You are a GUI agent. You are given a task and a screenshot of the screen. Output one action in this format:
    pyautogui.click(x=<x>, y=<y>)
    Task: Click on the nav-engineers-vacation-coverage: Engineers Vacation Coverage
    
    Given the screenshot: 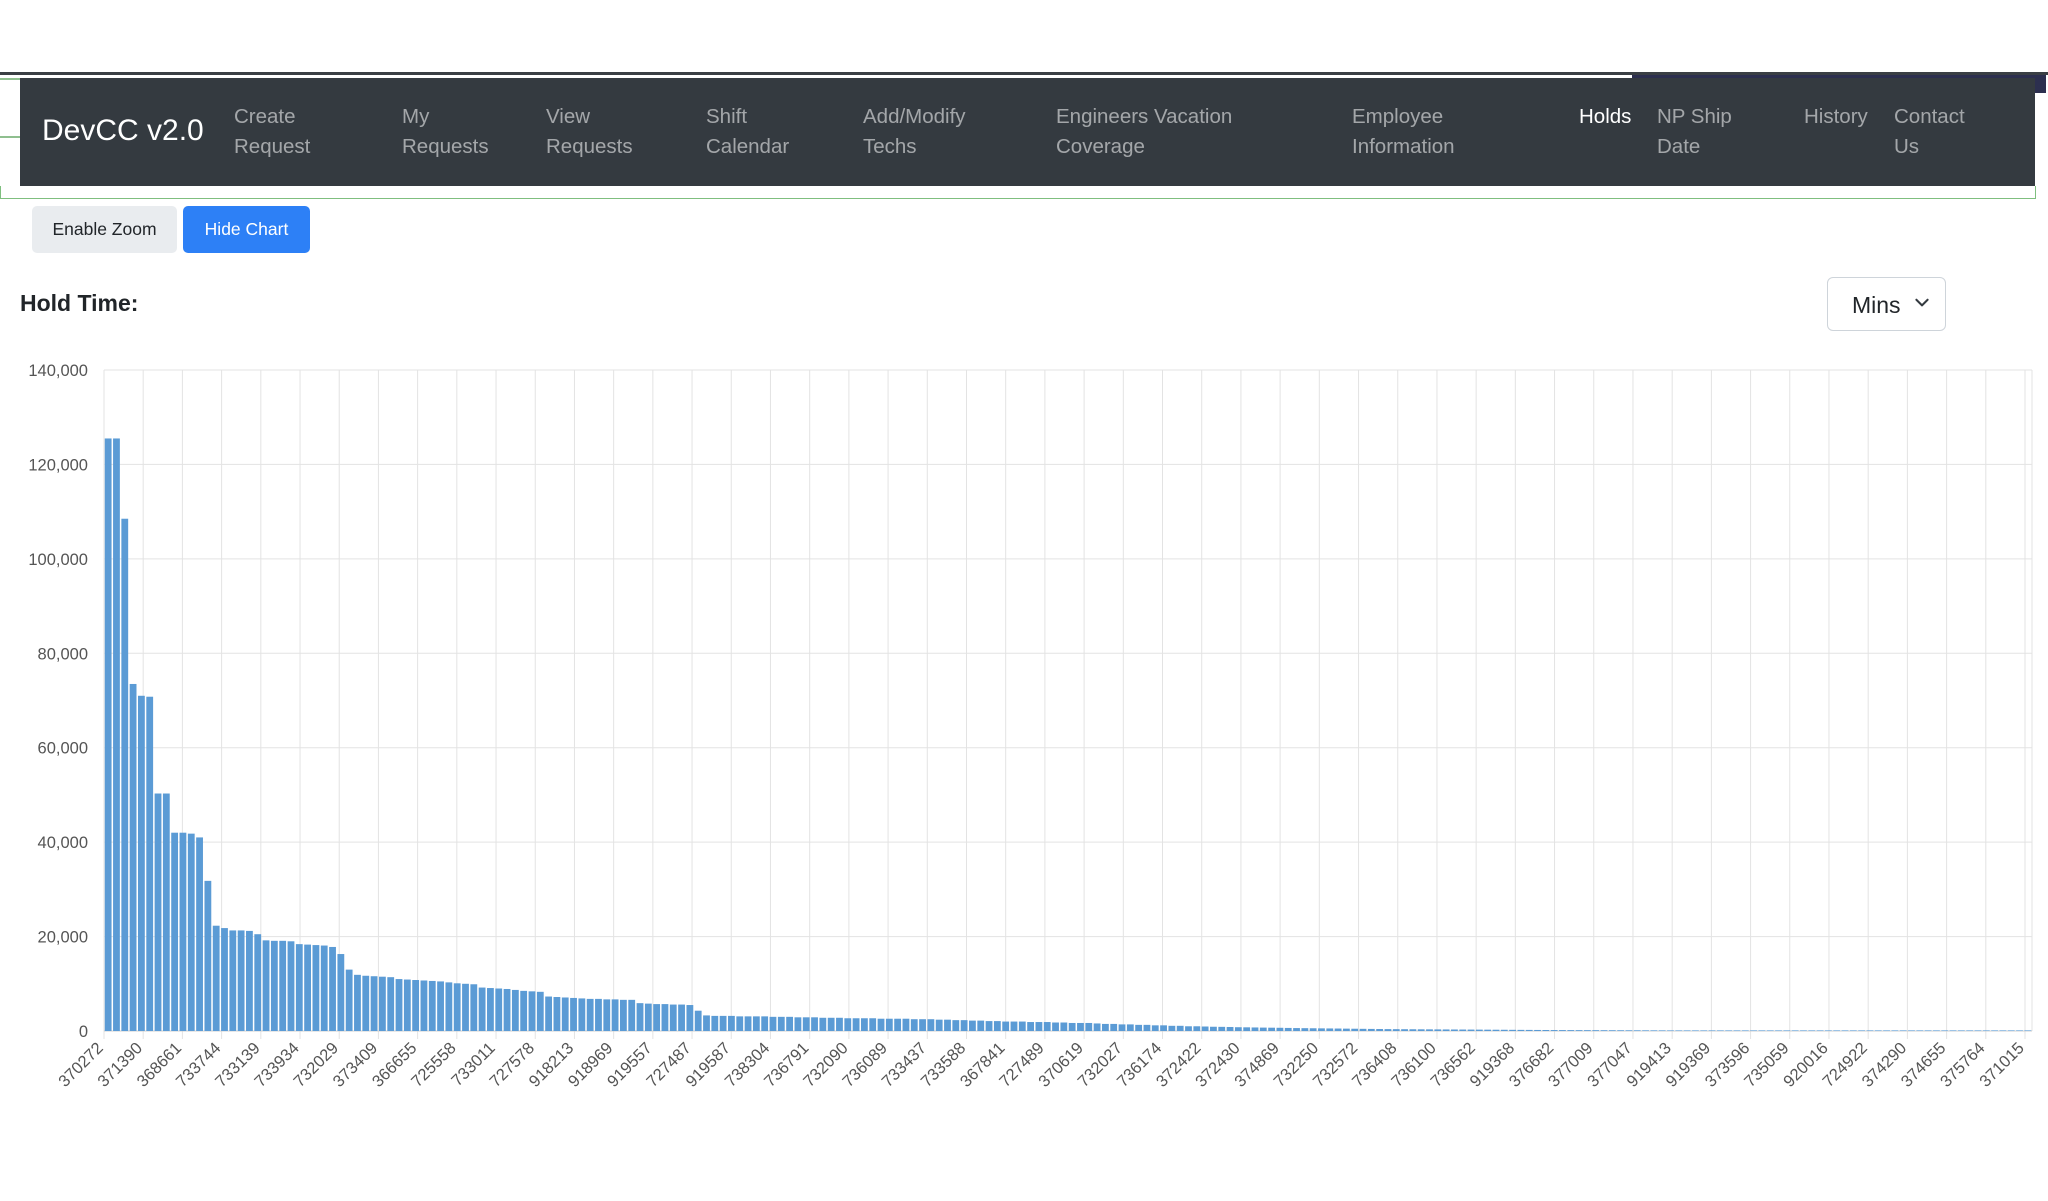 What is the action you would take?
    pyautogui.click(x=1144, y=132)
    